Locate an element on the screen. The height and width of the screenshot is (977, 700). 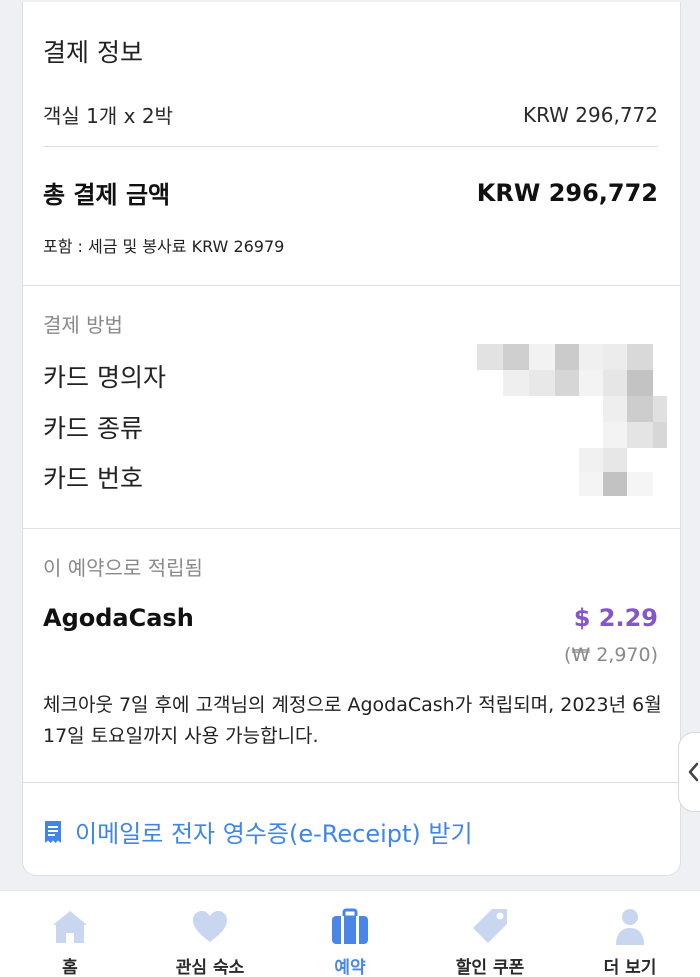
bottom-nav: 홈 관심 숙소 예약 할인 쿠폰 더 보기 is located at coordinates (350, 933).